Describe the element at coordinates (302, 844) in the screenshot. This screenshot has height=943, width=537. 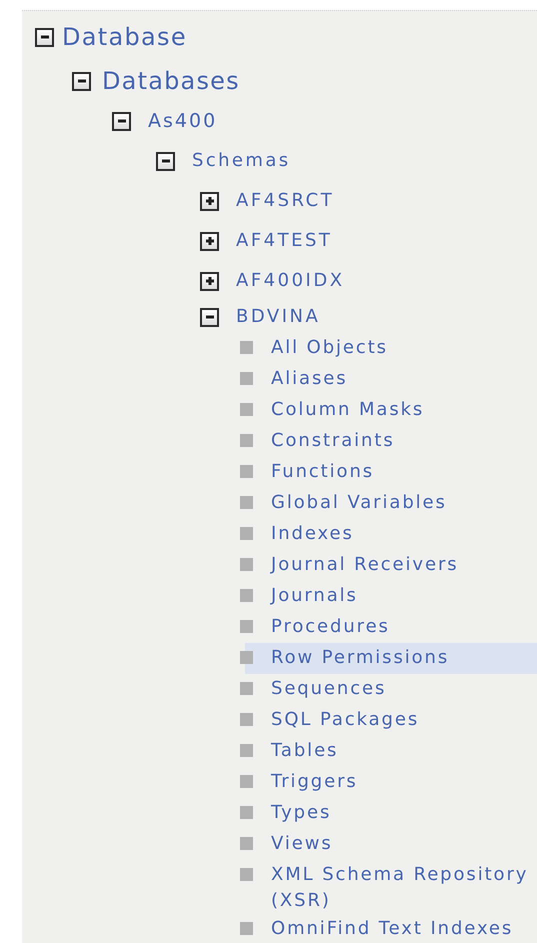
I see `tree-label: Views` at that location.